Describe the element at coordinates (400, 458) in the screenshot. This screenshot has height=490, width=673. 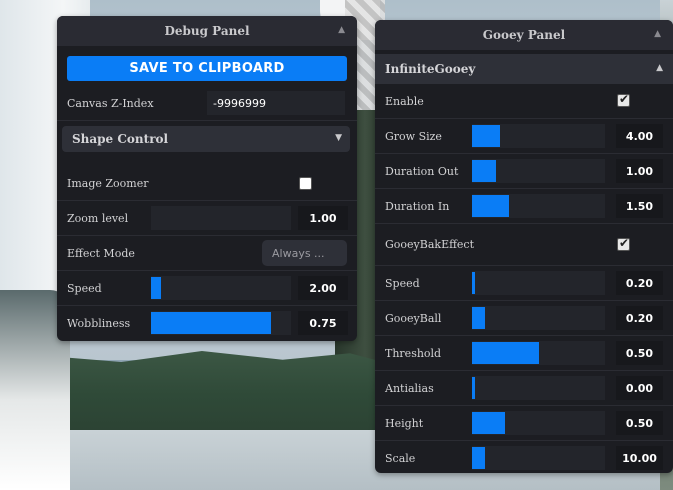
I see `scale-label: Scale` at that location.